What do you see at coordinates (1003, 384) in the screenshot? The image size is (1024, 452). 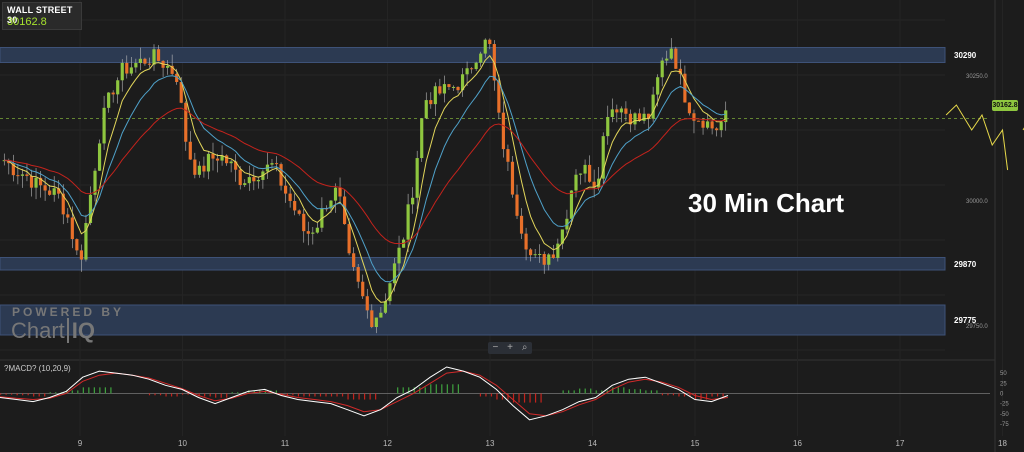 I see `macd-y-tick-label: 25` at bounding box center [1003, 384].